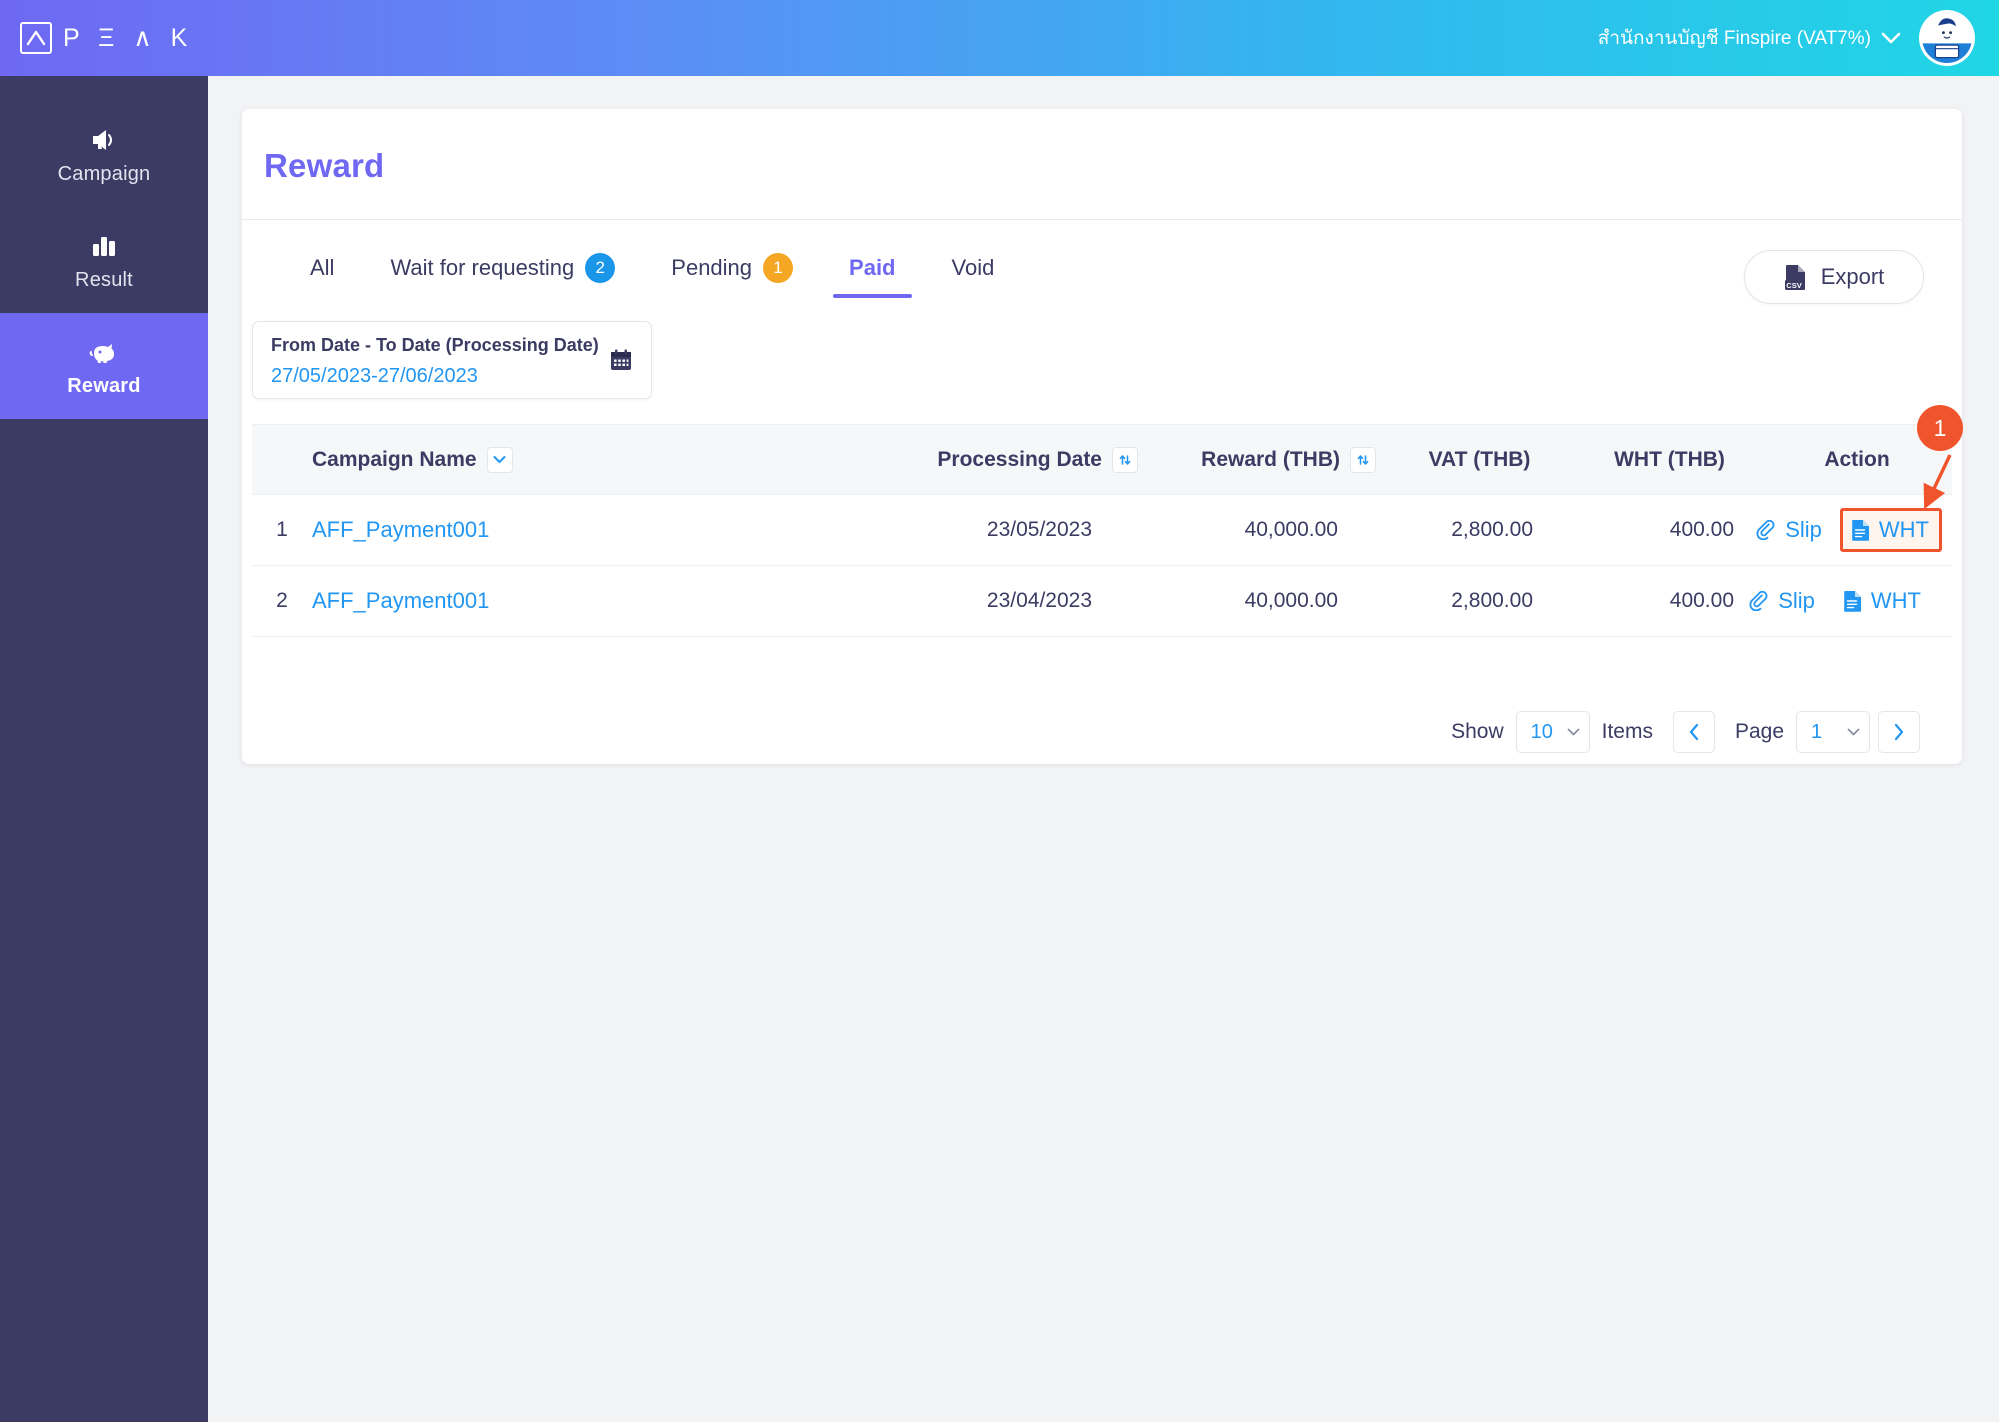  I want to click on date-range-label: From Date - To Date (Processing Date), so click(435, 345).